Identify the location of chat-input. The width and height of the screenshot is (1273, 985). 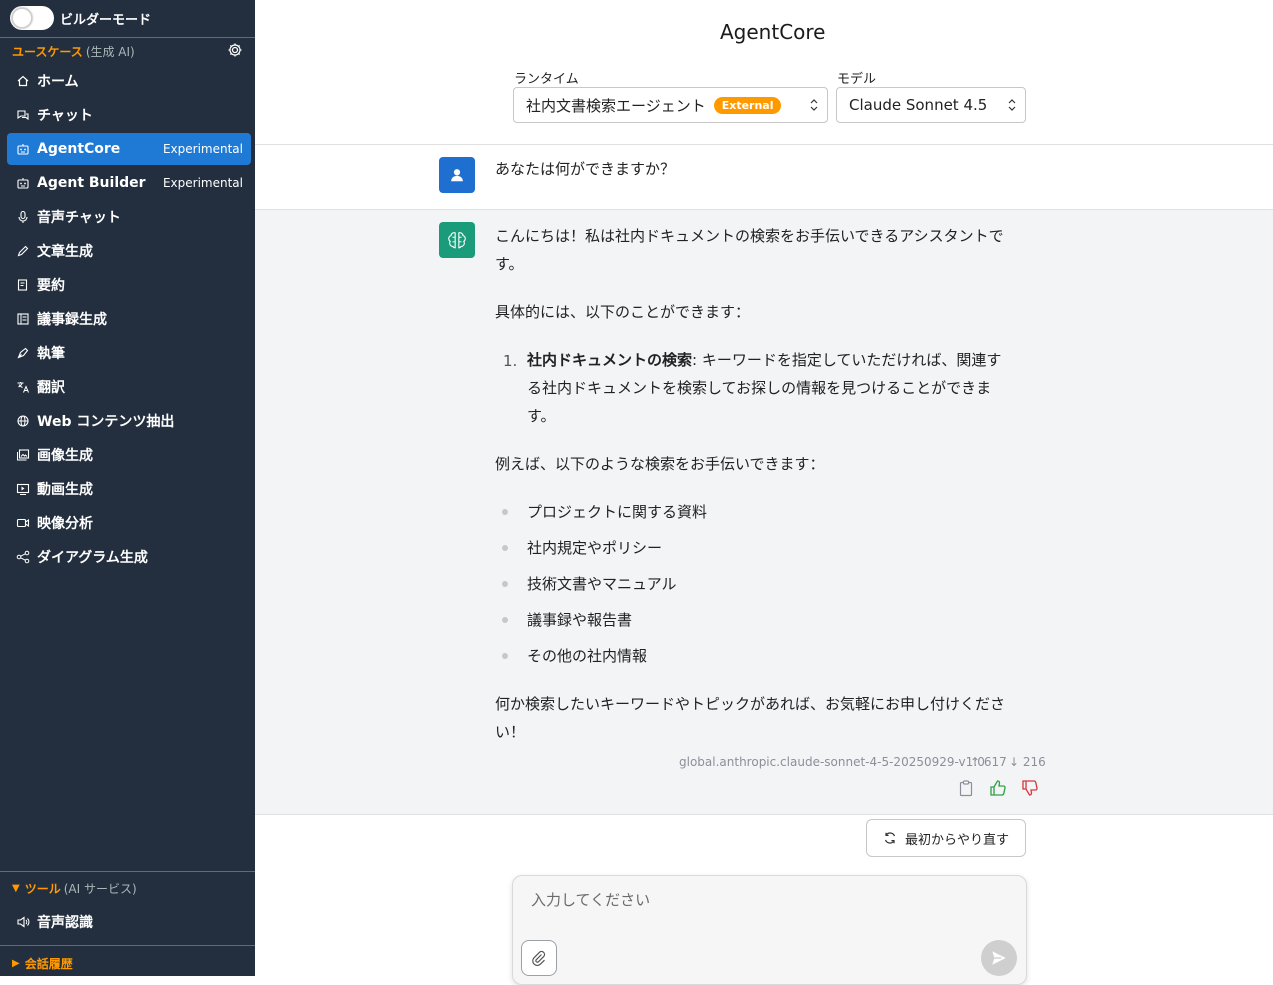
(761, 900).